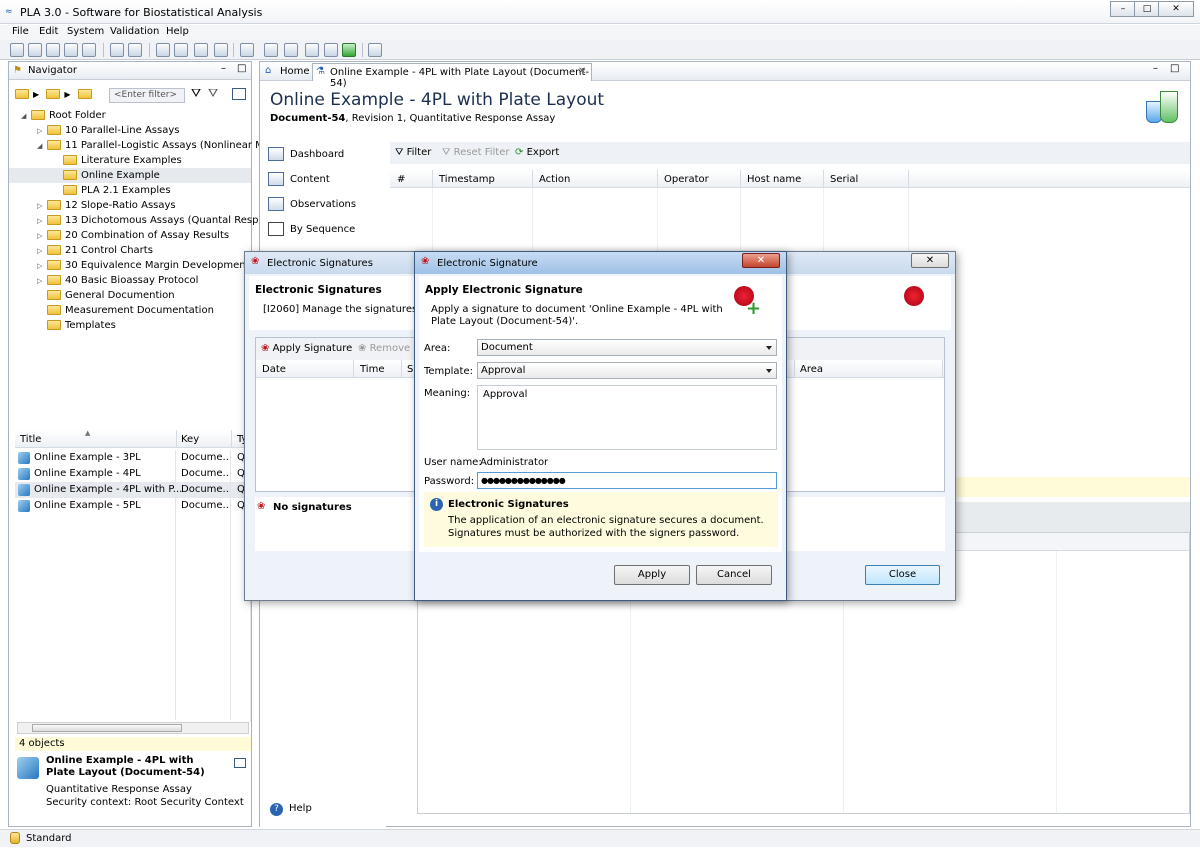 The height and width of the screenshot is (853, 1200). Describe the element at coordinates (48, 31) in the screenshot. I see `menu-edit: Edit` at that location.